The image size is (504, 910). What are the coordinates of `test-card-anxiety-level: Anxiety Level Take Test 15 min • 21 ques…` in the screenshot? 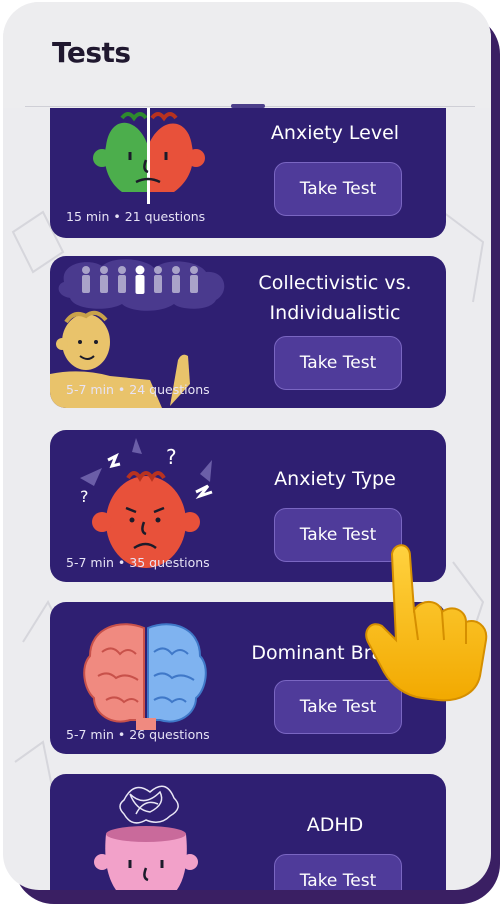 It's located at (248, 162).